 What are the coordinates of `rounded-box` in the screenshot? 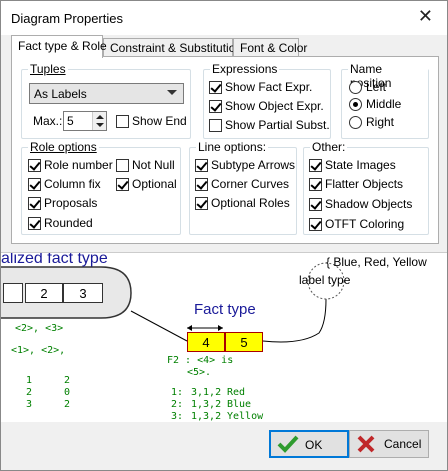 It's located at (34, 223).